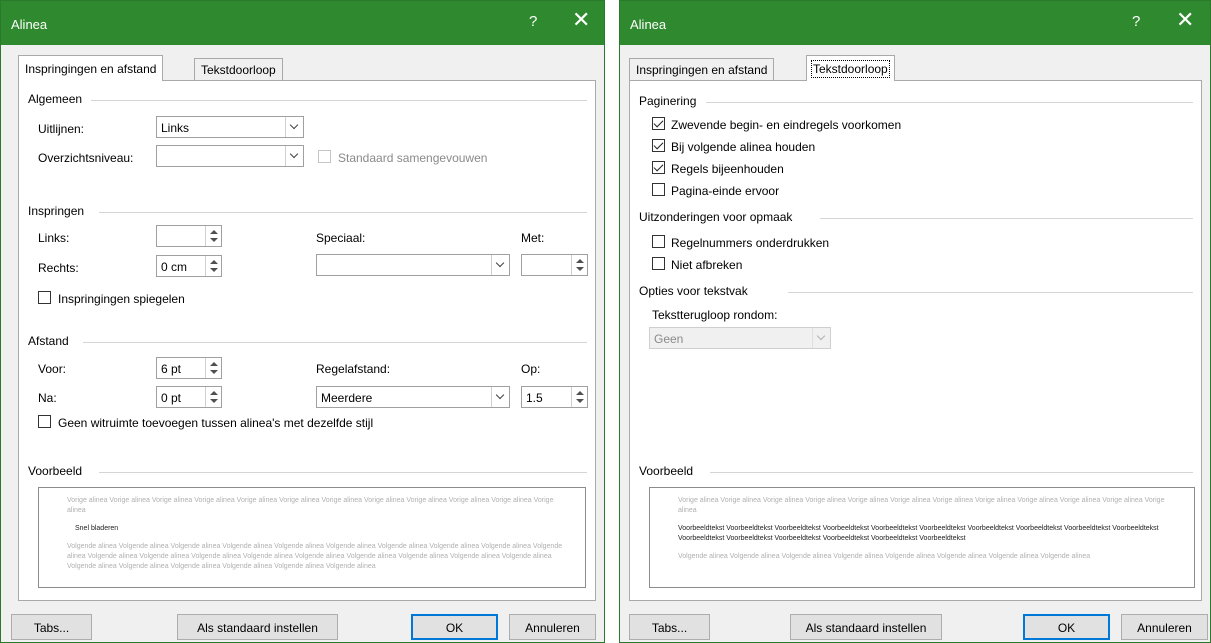  Describe the element at coordinates (715, 315) in the screenshot. I see `text-wrap-label: Tekstterugloop rondom:` at that location.